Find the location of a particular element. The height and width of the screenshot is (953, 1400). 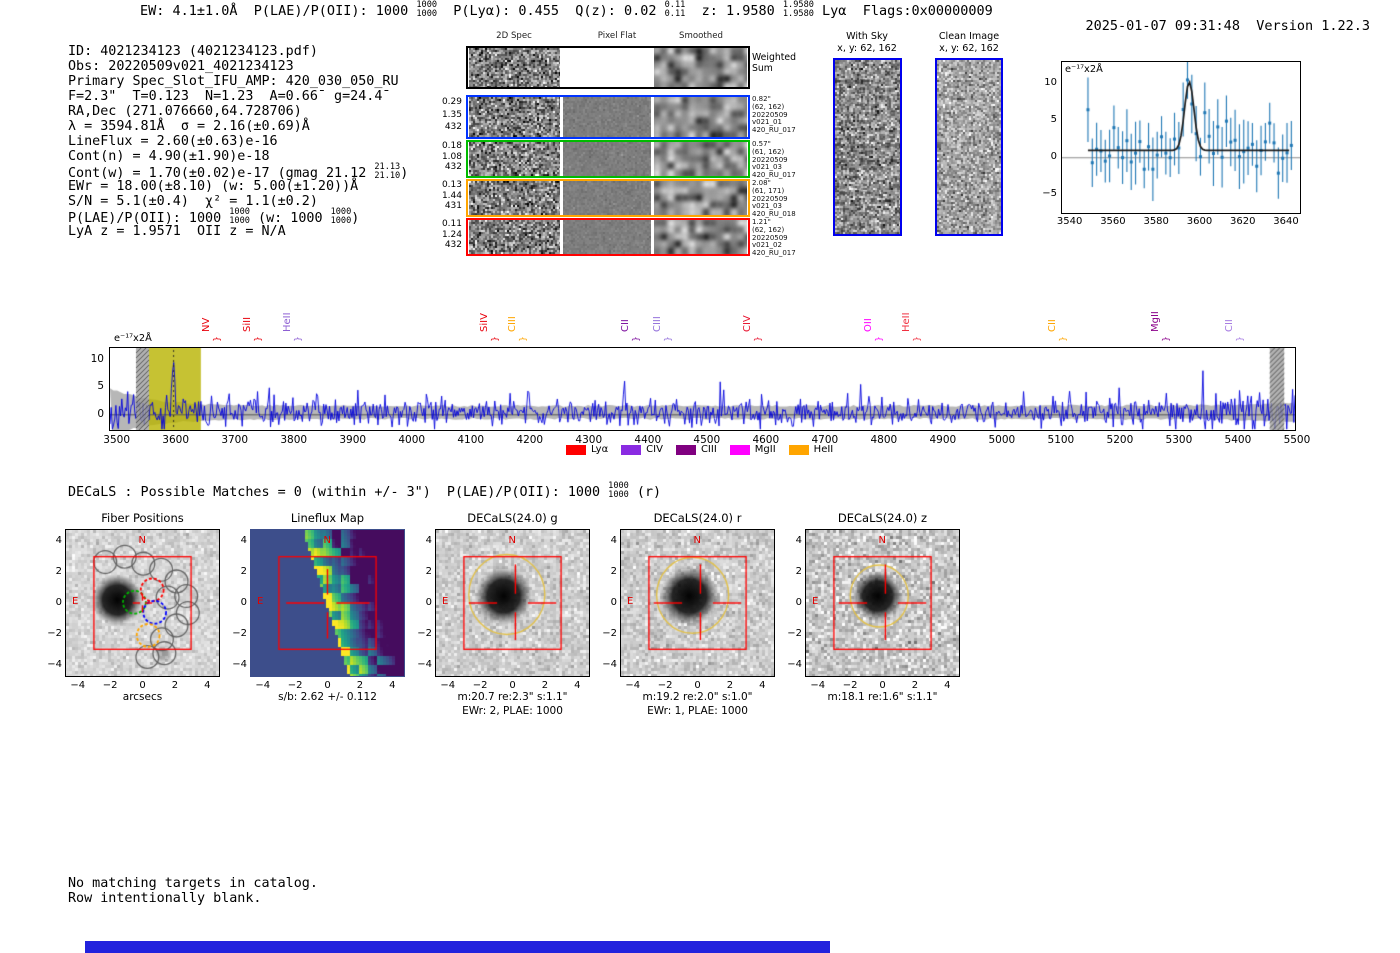

info-line: F=2.3" T=0.12̄3 N=1.2̄3 A=0.66̄ g=24.4̄ is located at coordinates (238, 96).